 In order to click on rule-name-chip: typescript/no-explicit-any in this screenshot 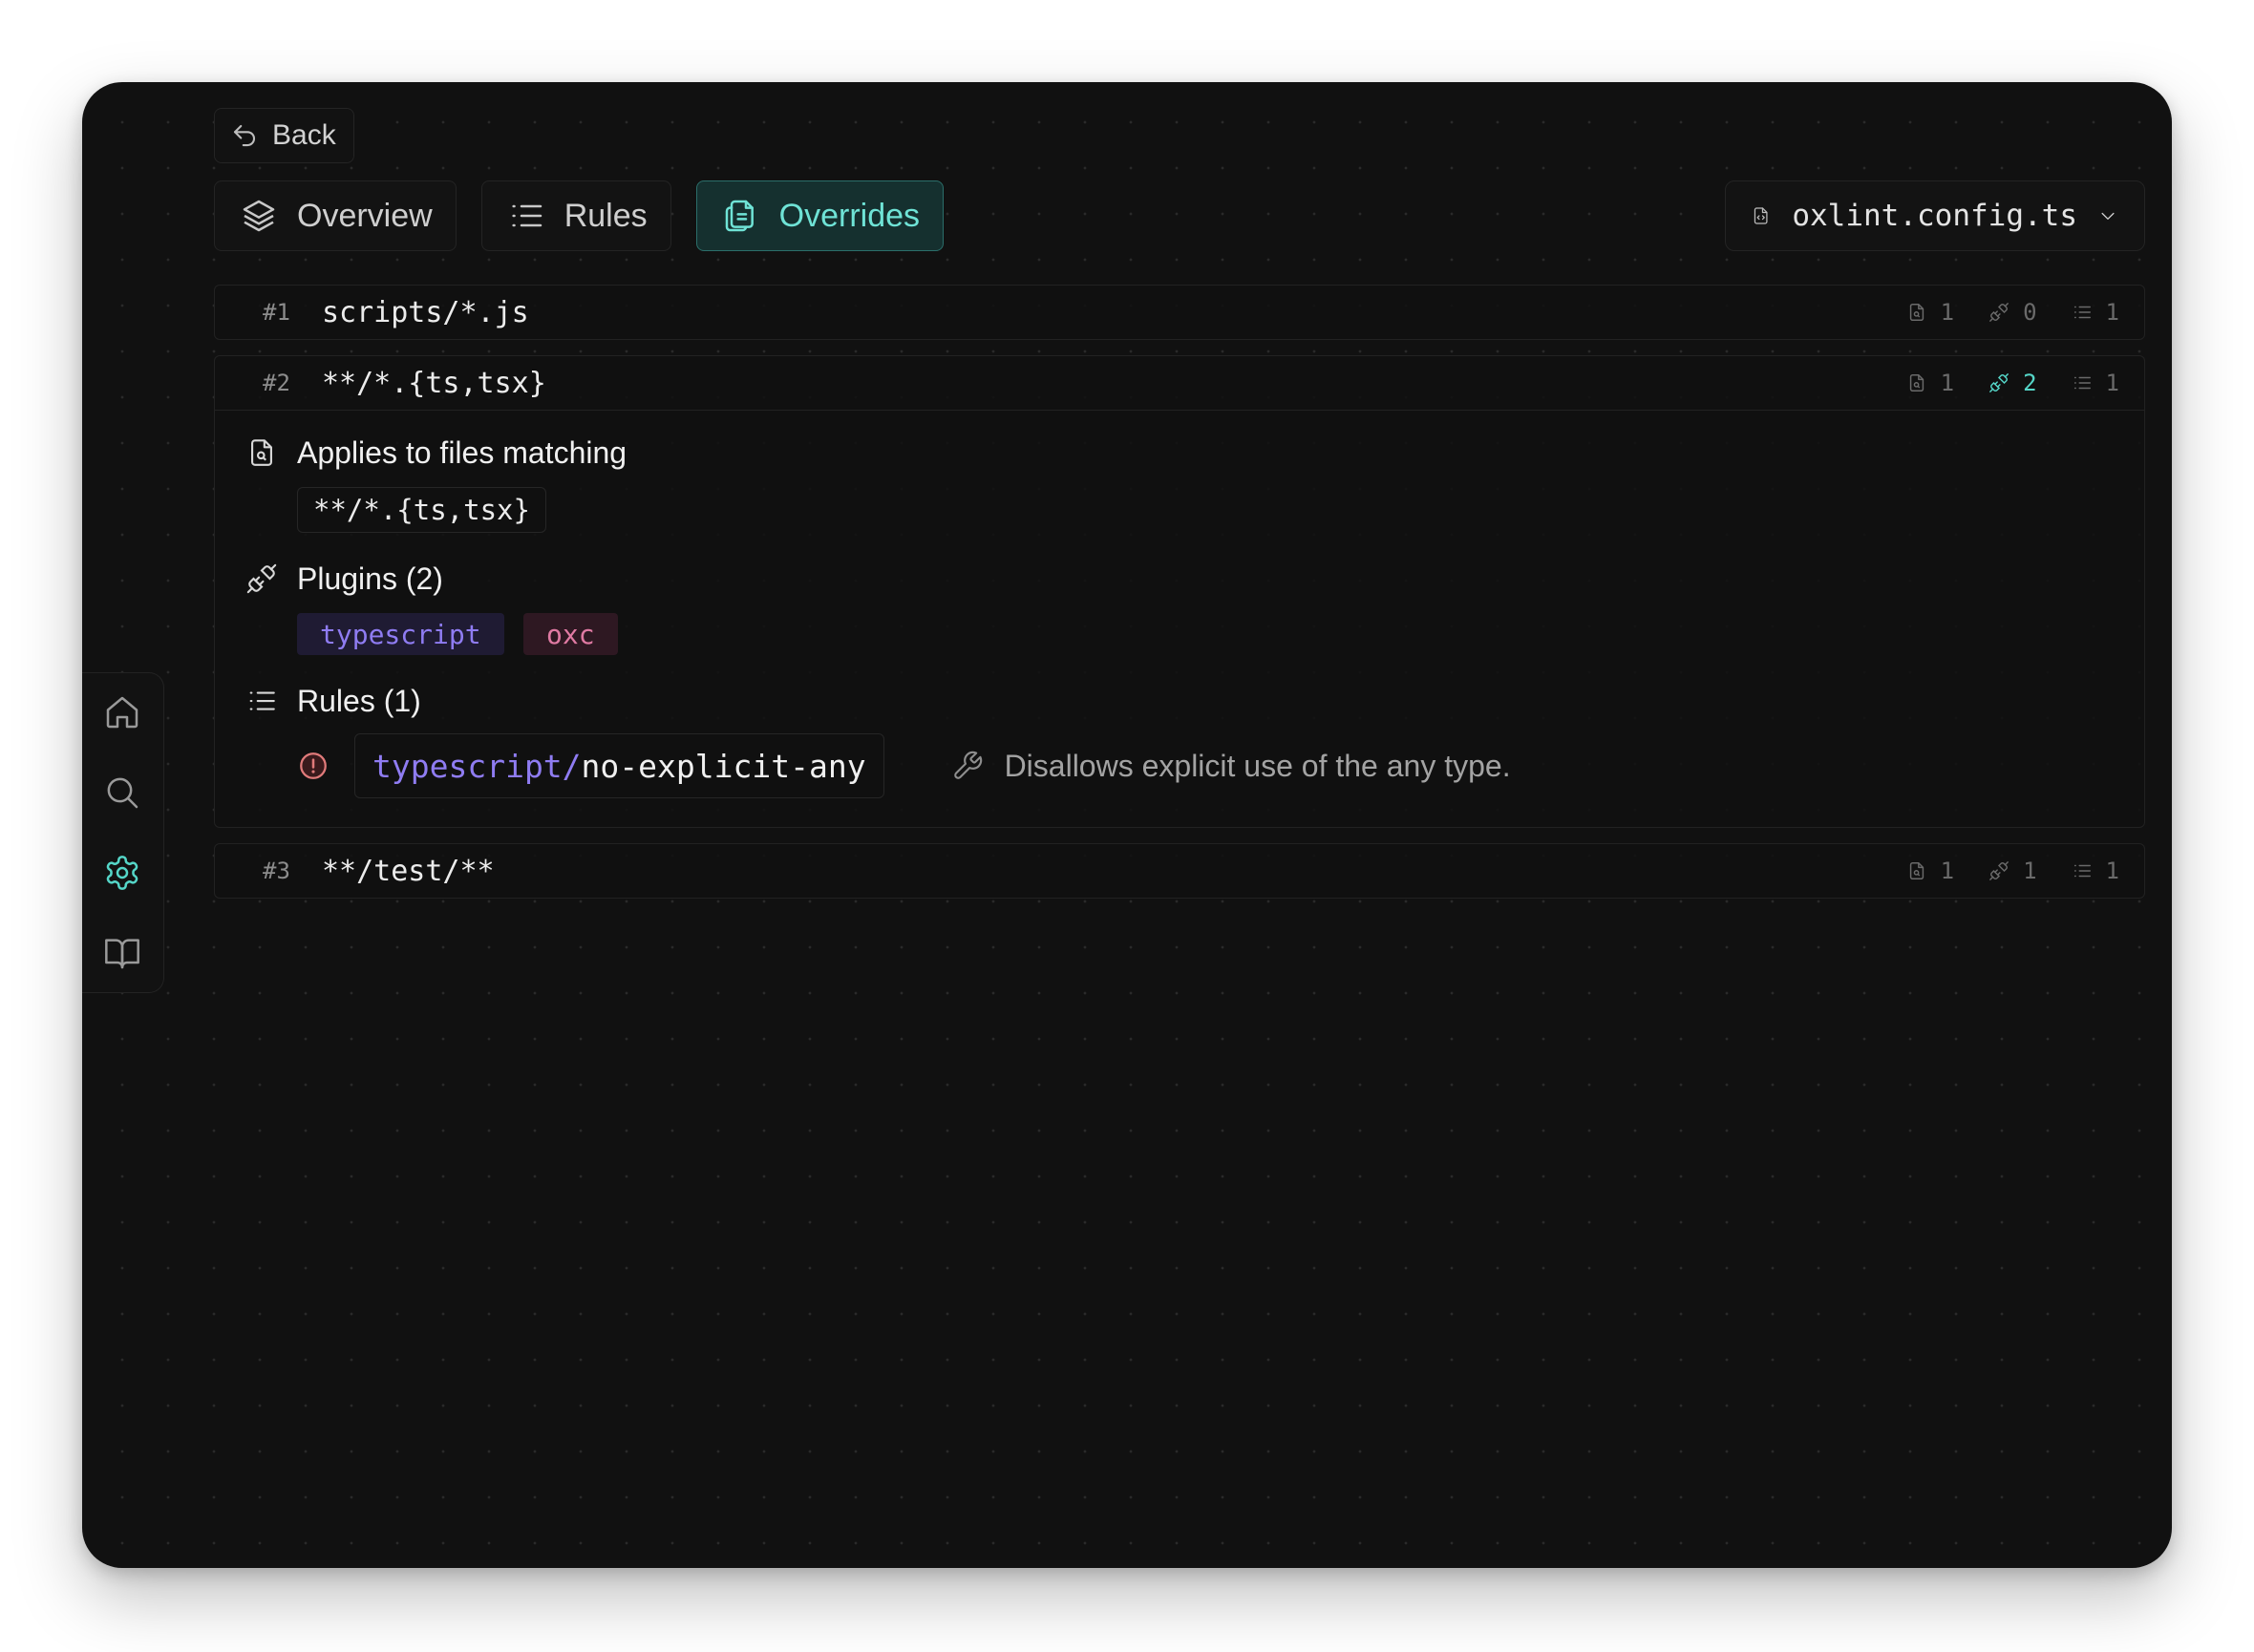, I will do `click(619, 765)`.